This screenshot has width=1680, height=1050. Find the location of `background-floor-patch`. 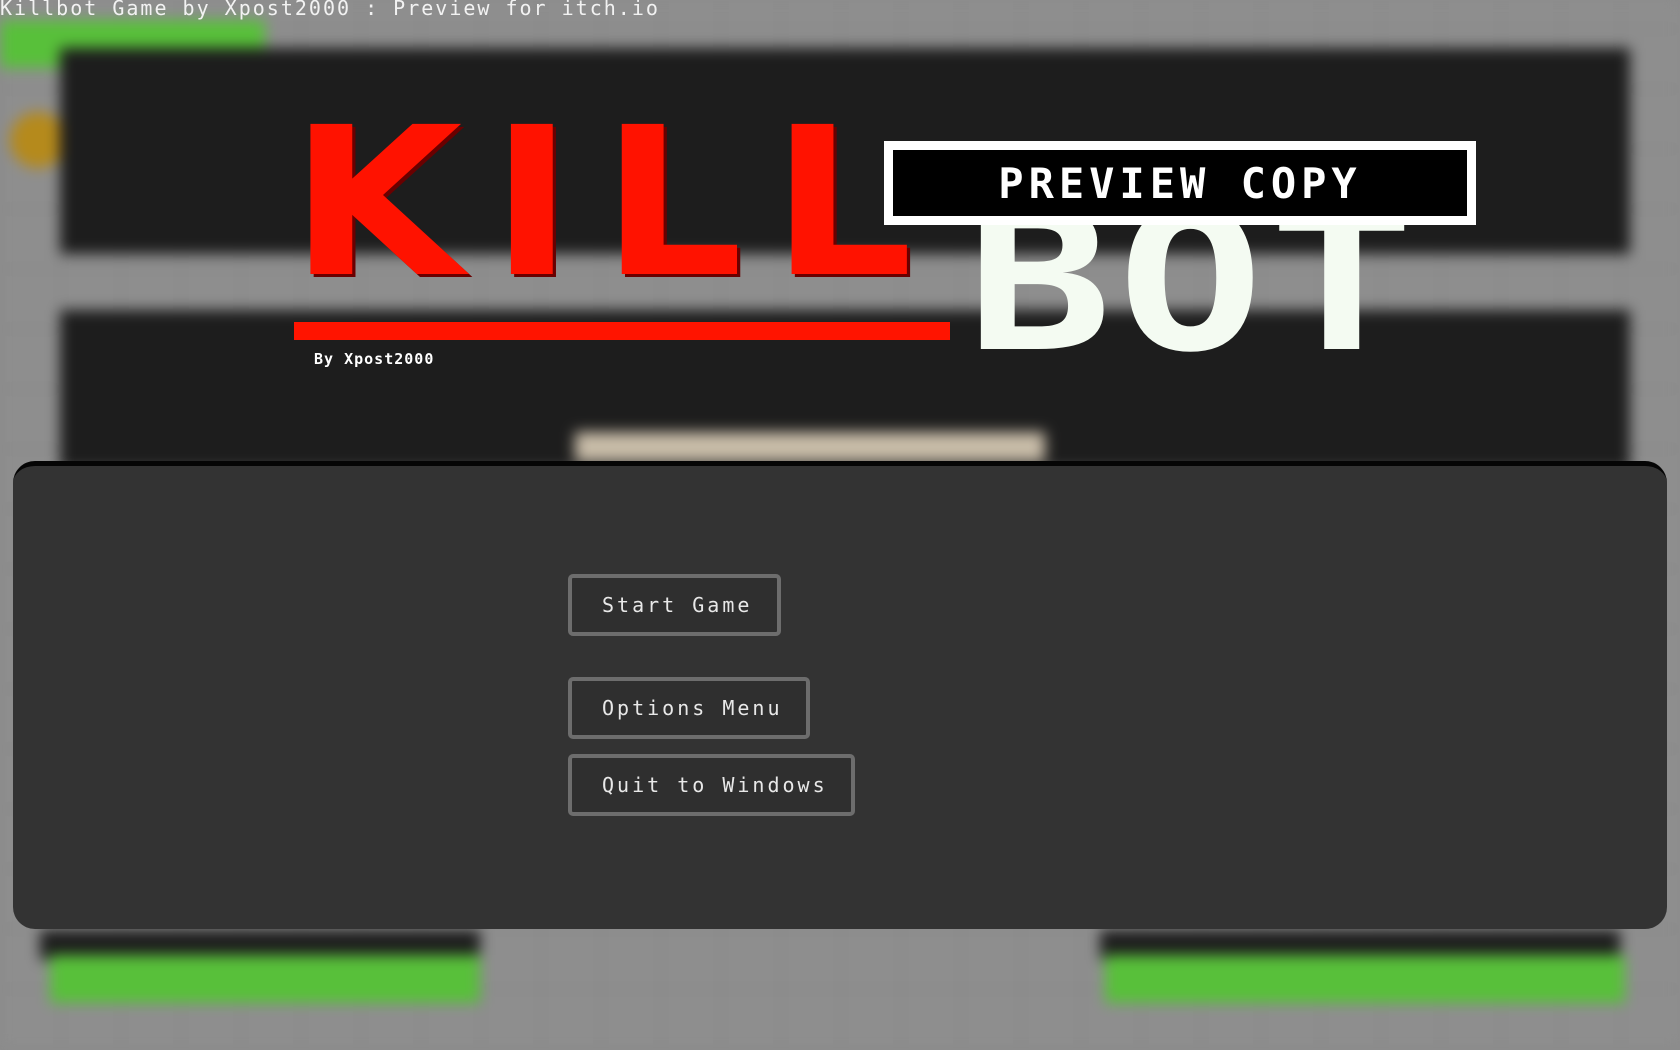

background-floor-patch is located at coordinates (810, 447).